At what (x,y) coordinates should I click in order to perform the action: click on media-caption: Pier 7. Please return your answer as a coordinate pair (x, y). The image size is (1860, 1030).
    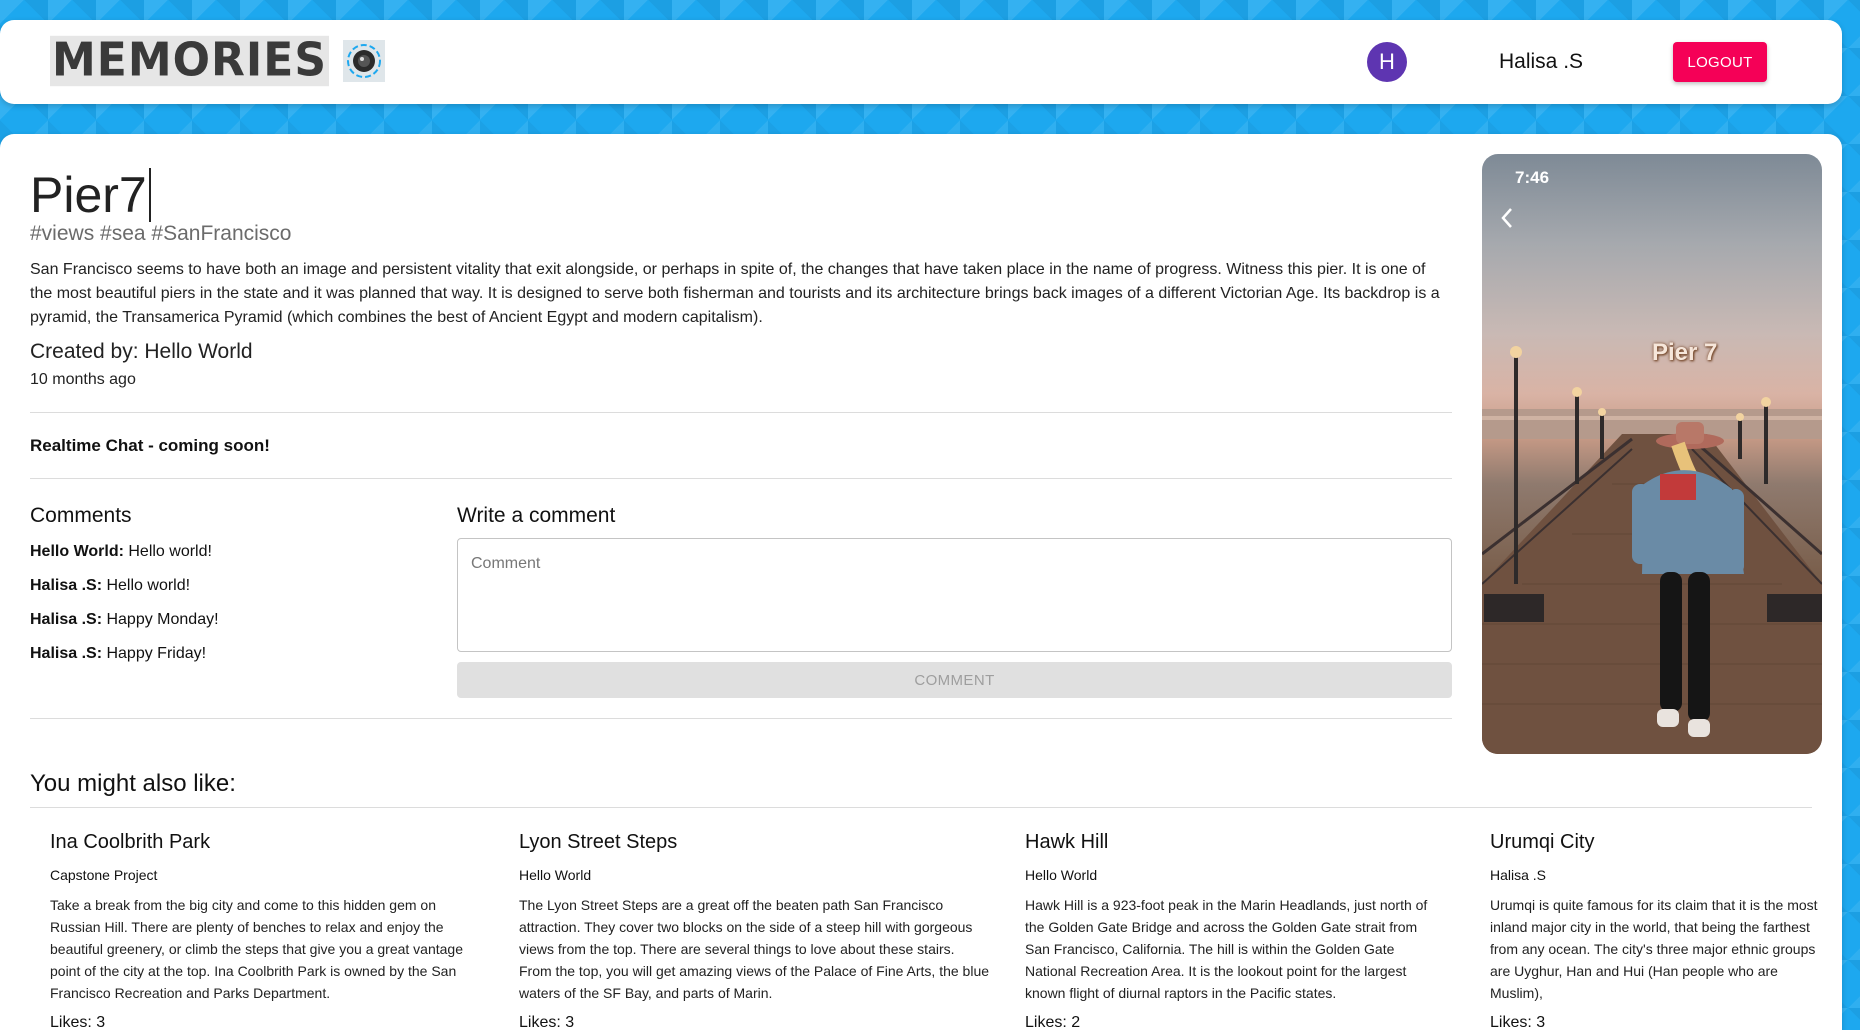
    Looking at the image, I should click on (1685, 352).